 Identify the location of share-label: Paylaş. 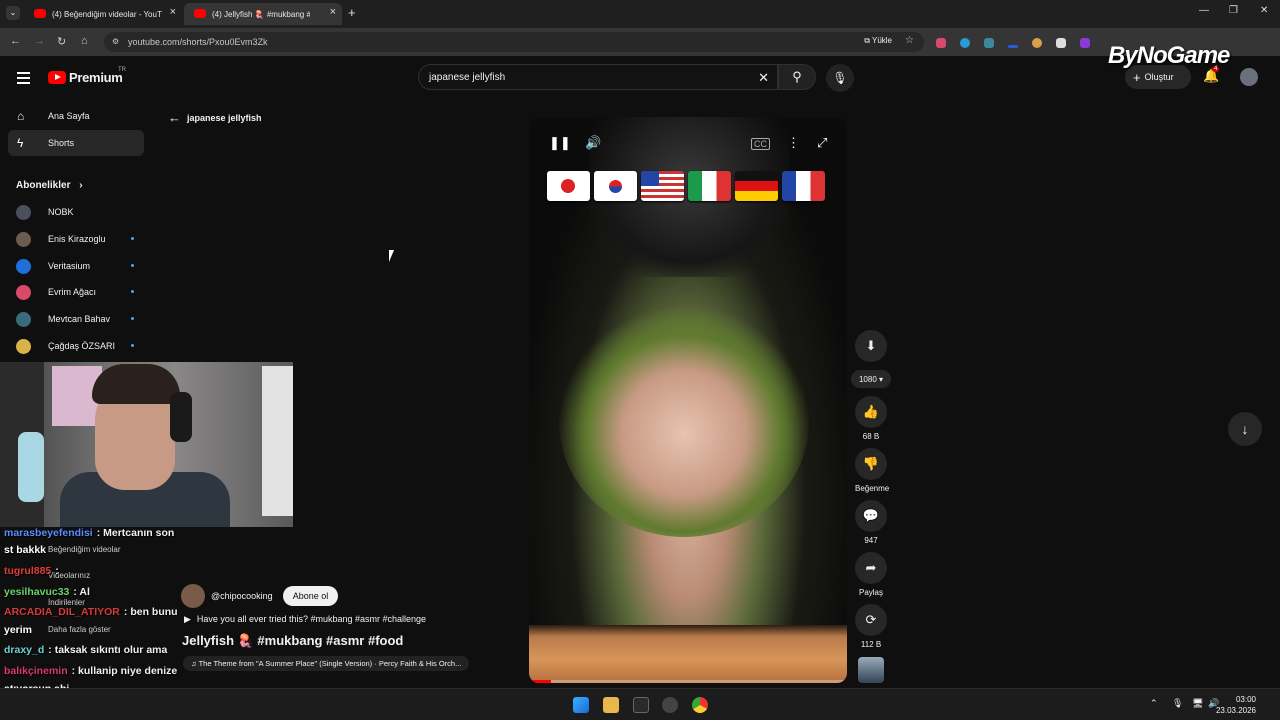
(870, 592).